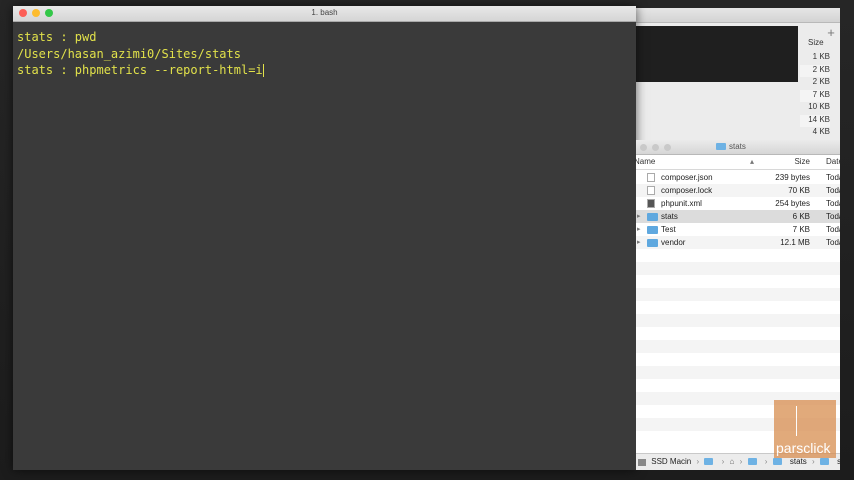 This screenshot has width=854, height=480. Describe the element at coordinates (801, 229) in the screenshot. I see `file-size: 7 KB` at that location.